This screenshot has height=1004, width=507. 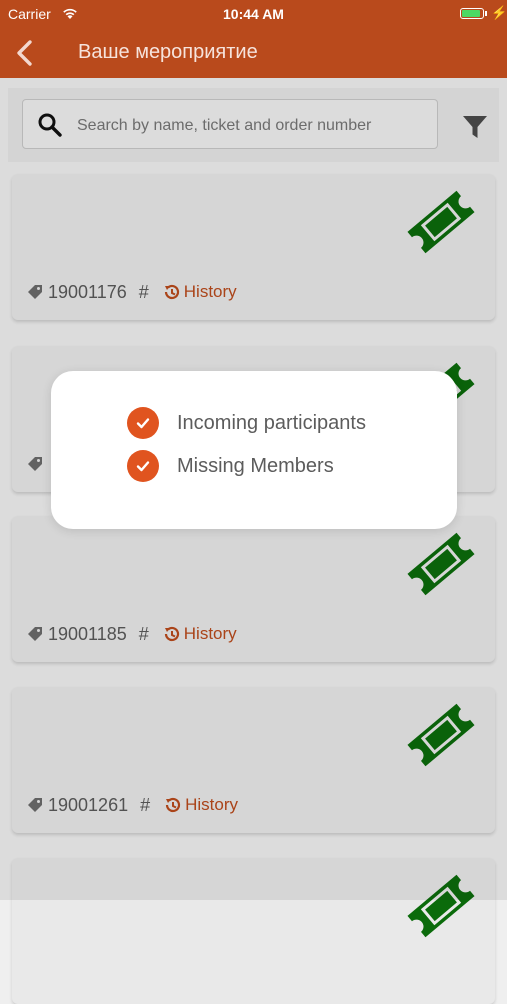 What do you see at coordinates (255, 465) in the screenshot?
I see `option-label: Missing Members` at bounding box center [255, 465].